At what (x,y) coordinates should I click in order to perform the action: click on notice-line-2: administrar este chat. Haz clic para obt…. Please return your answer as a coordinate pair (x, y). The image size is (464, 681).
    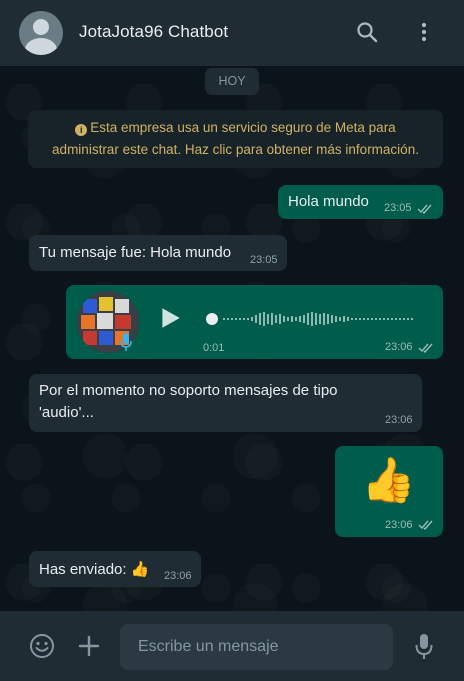
    Looking at the image, I should click on (235, 149).